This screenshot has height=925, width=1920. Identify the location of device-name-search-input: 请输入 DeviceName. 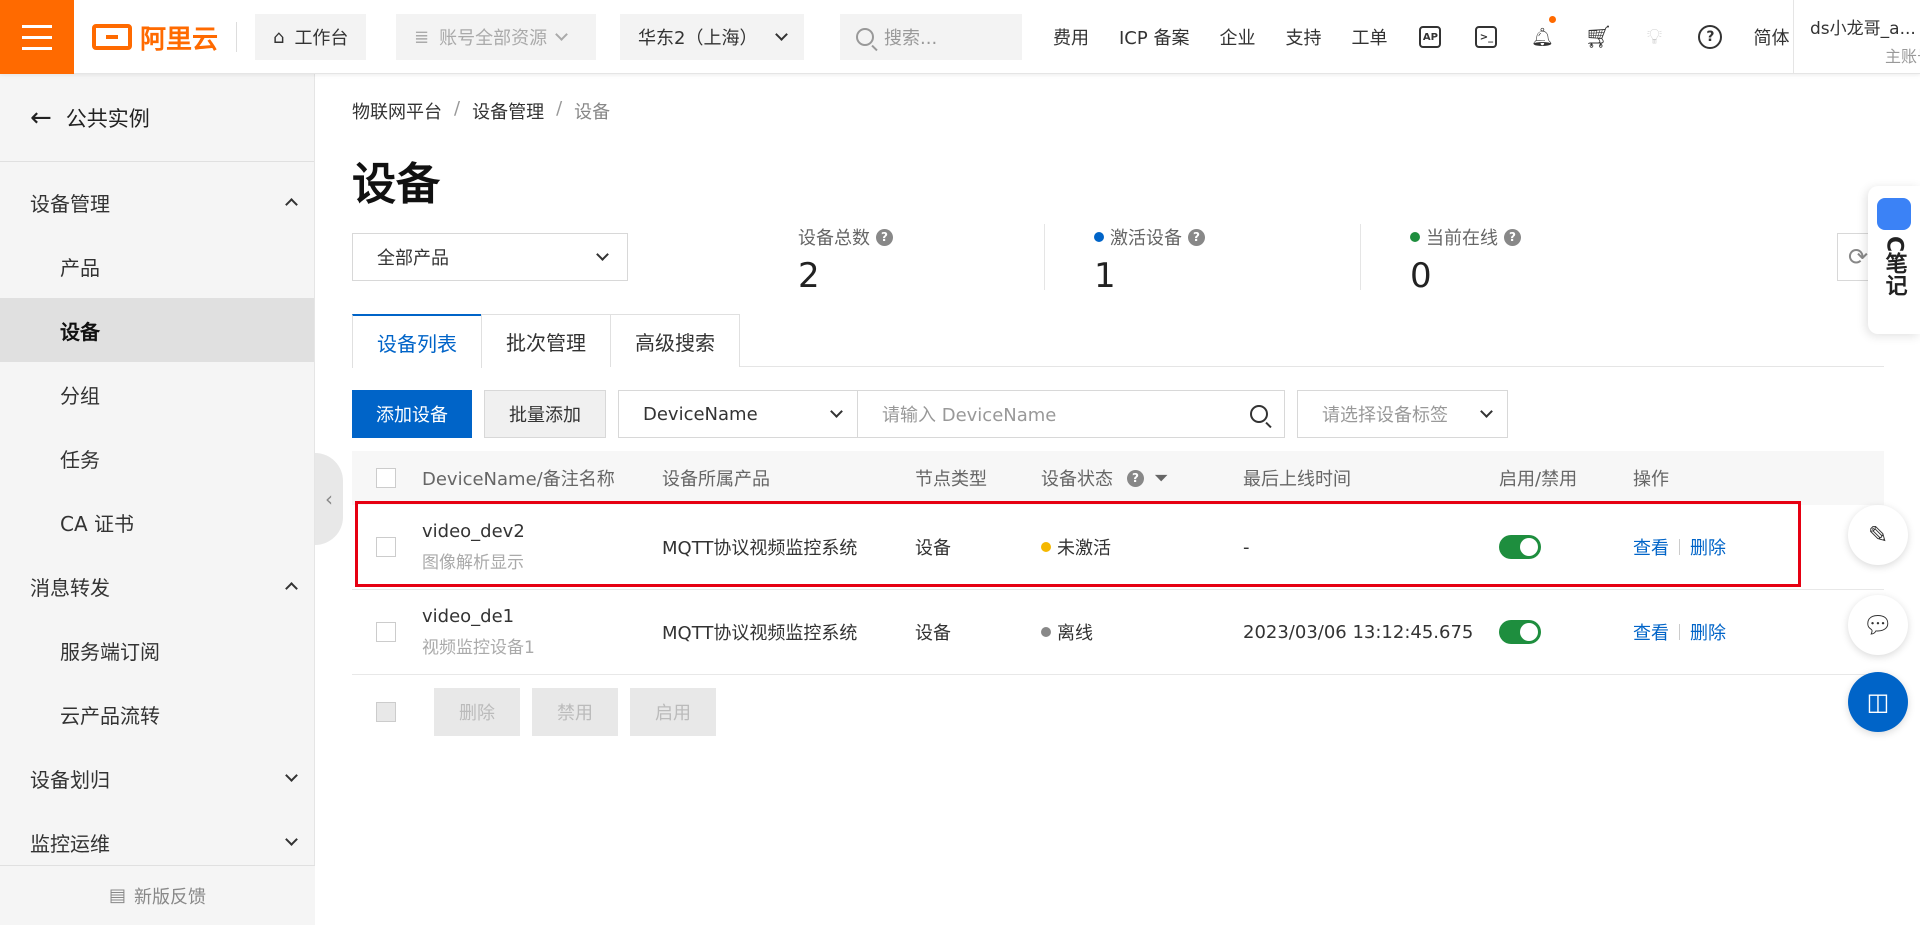
(1071, 414).